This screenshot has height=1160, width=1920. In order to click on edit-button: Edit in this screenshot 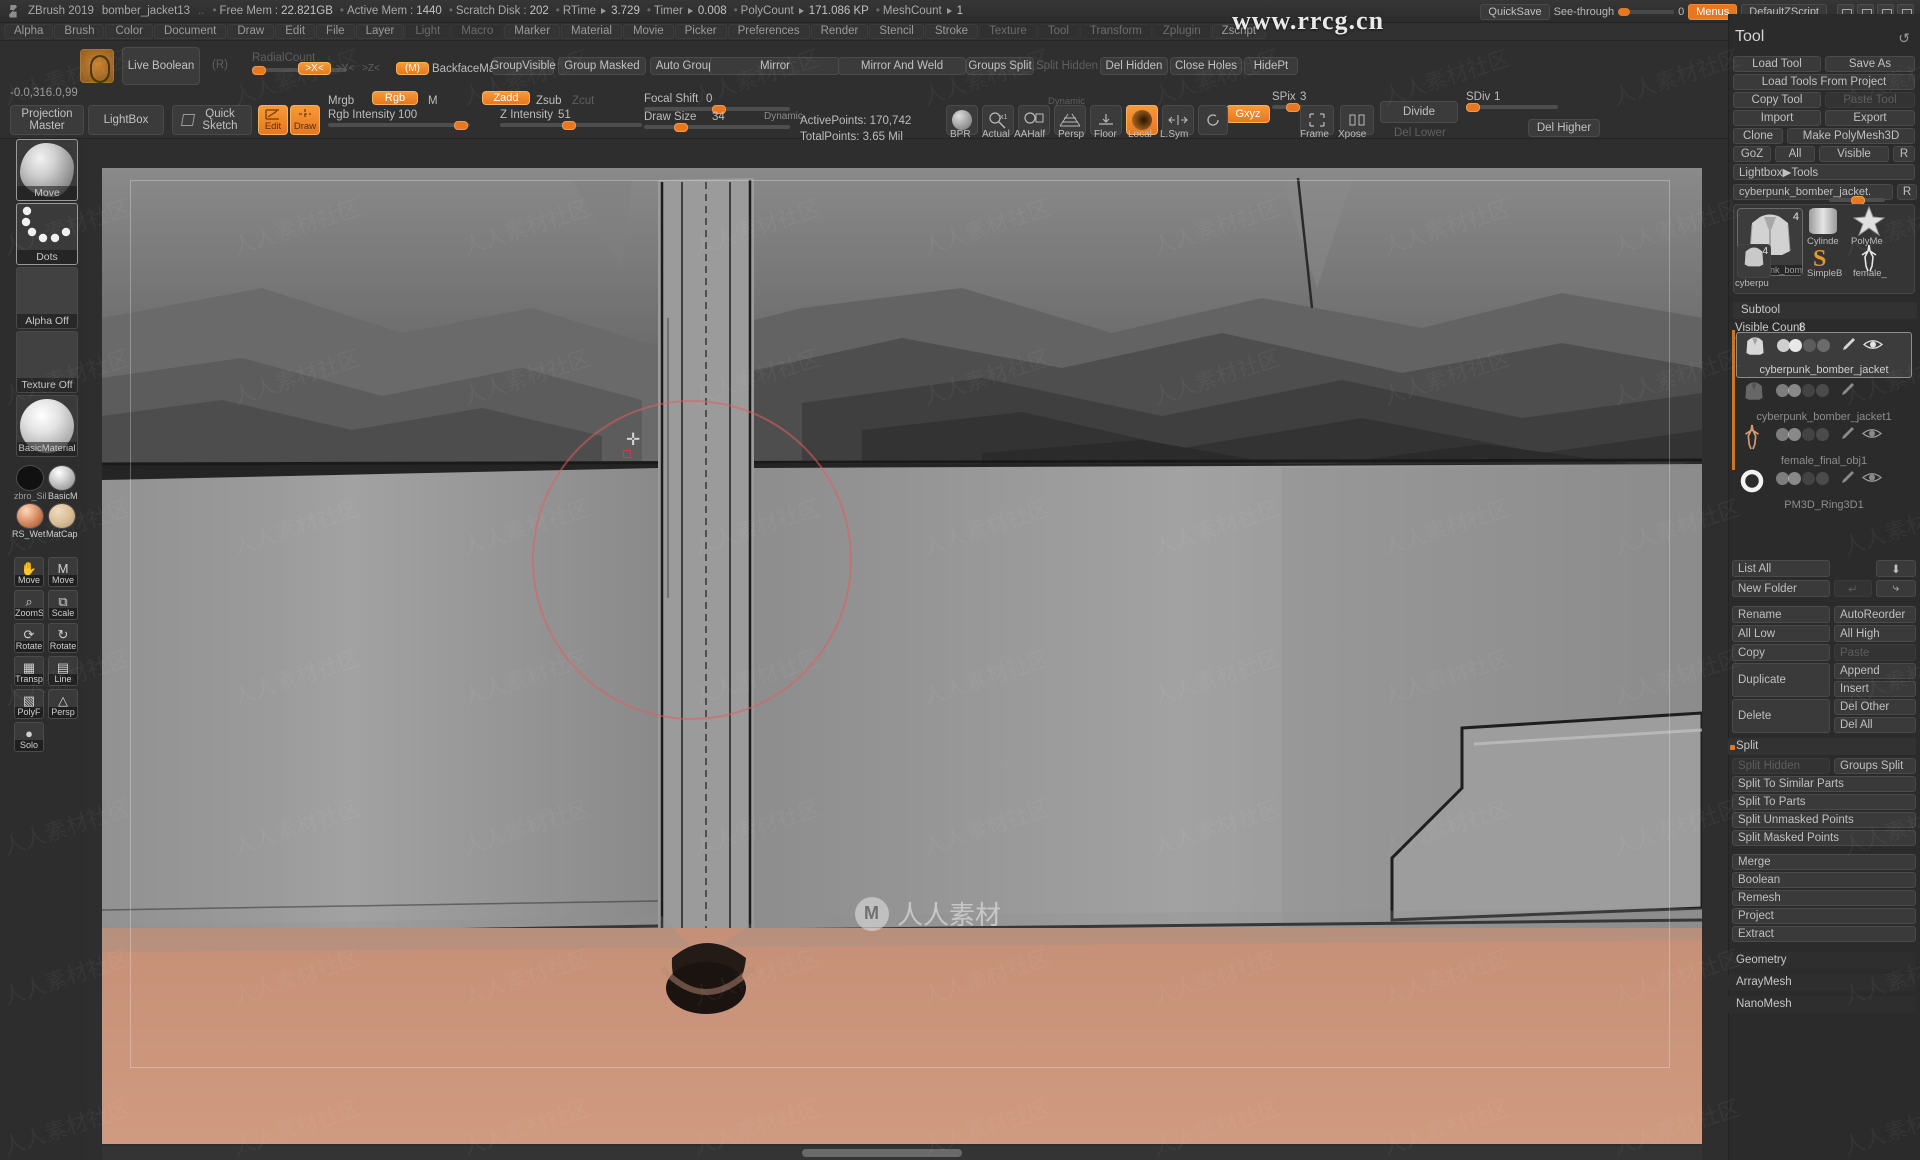, I will do `click(273, 120)`.